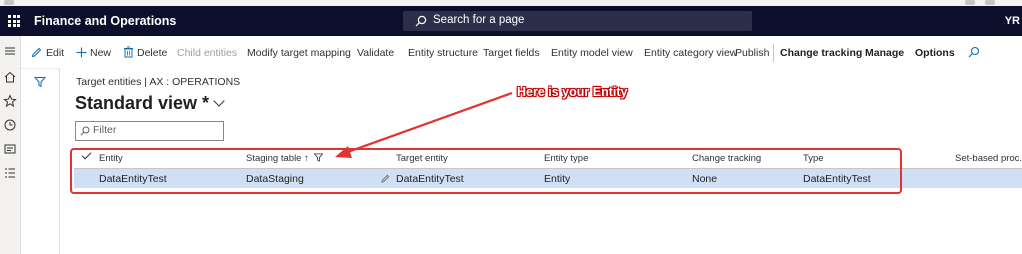 The width and height of the screenshot is (1022, 254). What do you see at coordinates (572, 92) in the screenshot?
I see `annotation-callout: Here is your Entity` at bounding box center [572, 92].